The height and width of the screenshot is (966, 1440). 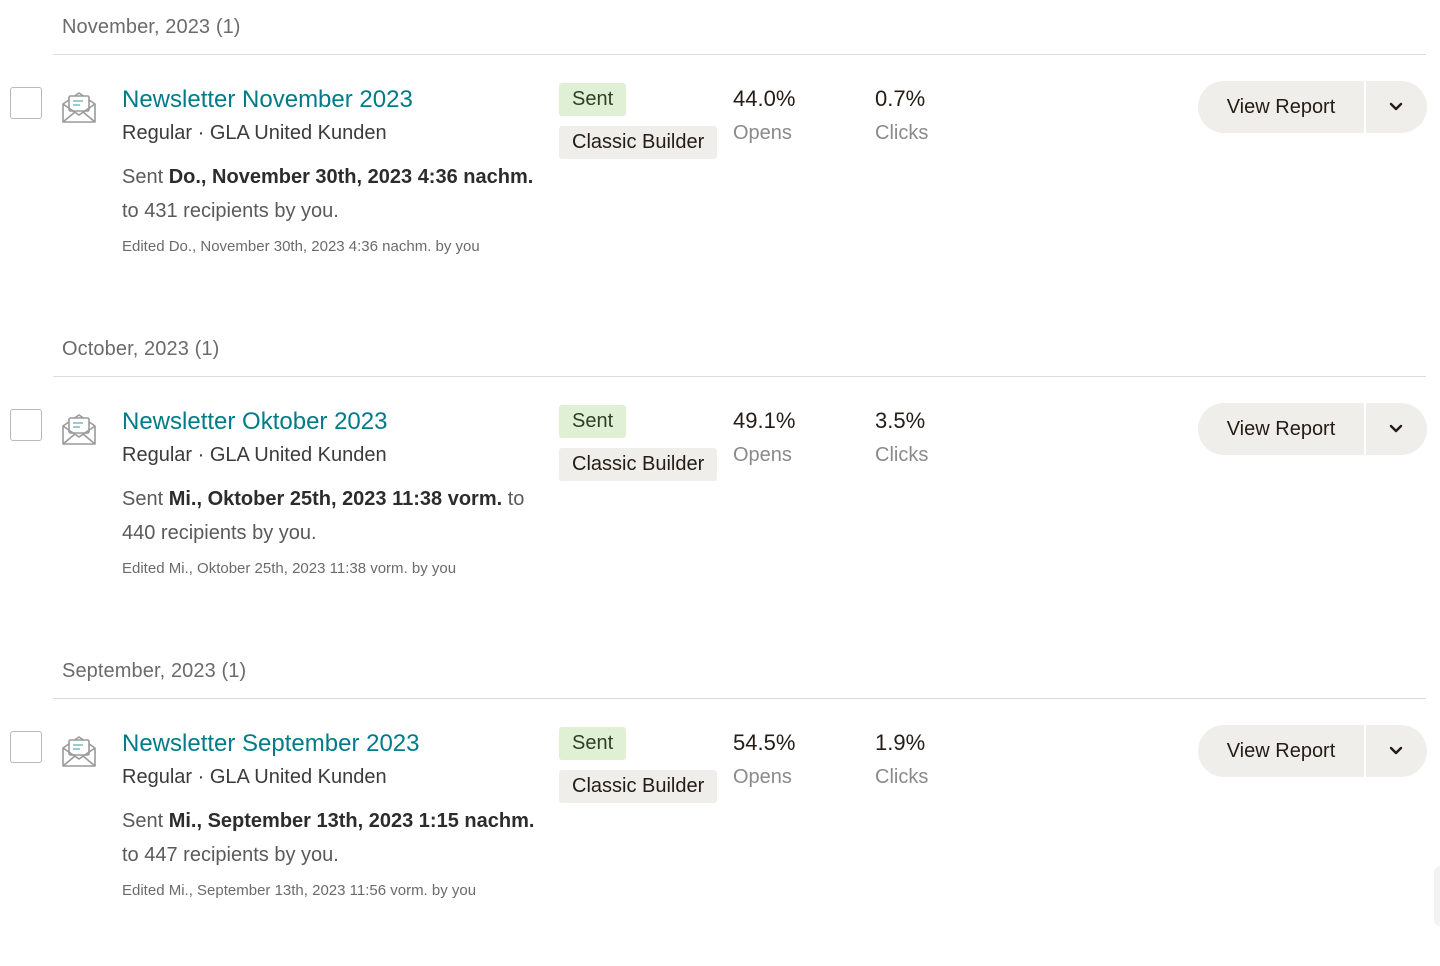 What do you see at coordinates (254, 422) in the screenshot?
I see `campaign-title-link: Newsletter Oktober 2023` at bounding box center [254, 422].